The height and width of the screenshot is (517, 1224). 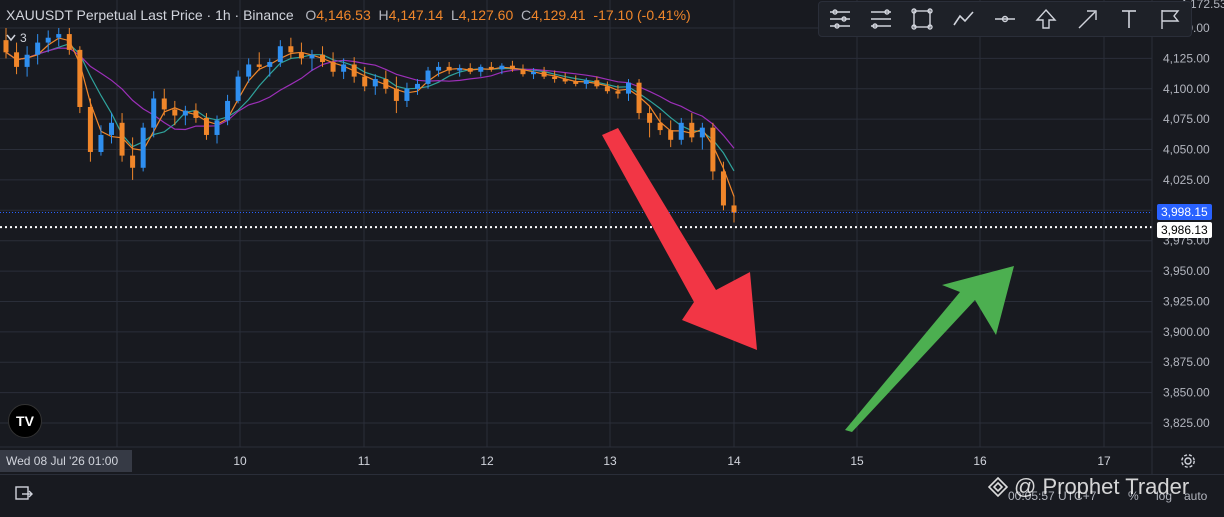 What do you see at coordinates (1186, 271) in the screenshot?
I see `y-tick-label: 3,950.00` at bounding box center [1186, 271].